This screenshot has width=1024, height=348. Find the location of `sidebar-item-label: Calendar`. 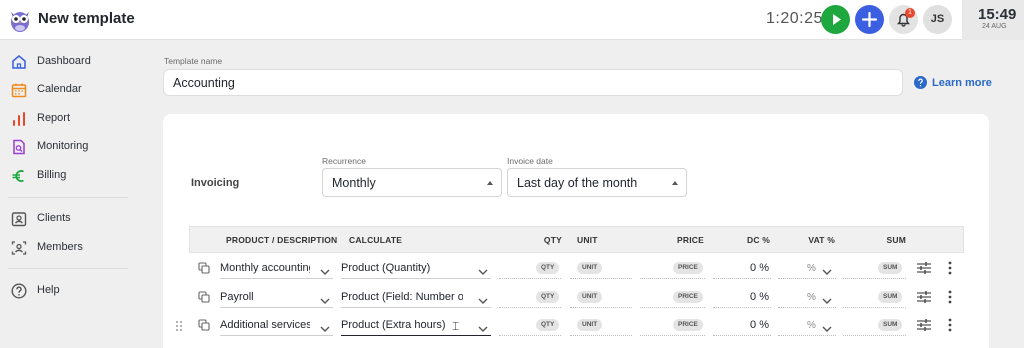

sidebar-item-label: Calendar is located at coordinates (59, 89).